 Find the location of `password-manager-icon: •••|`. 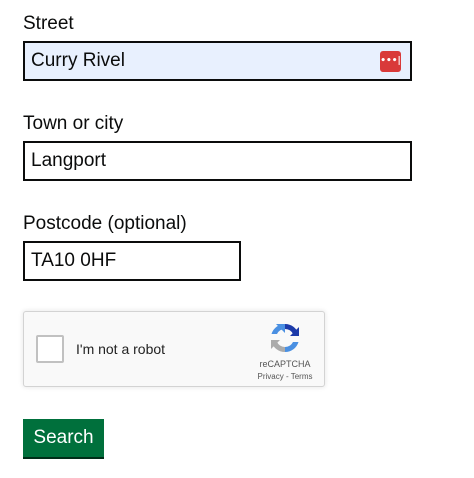

password-manager-icon: •••| is located at coordinates (390, 61).